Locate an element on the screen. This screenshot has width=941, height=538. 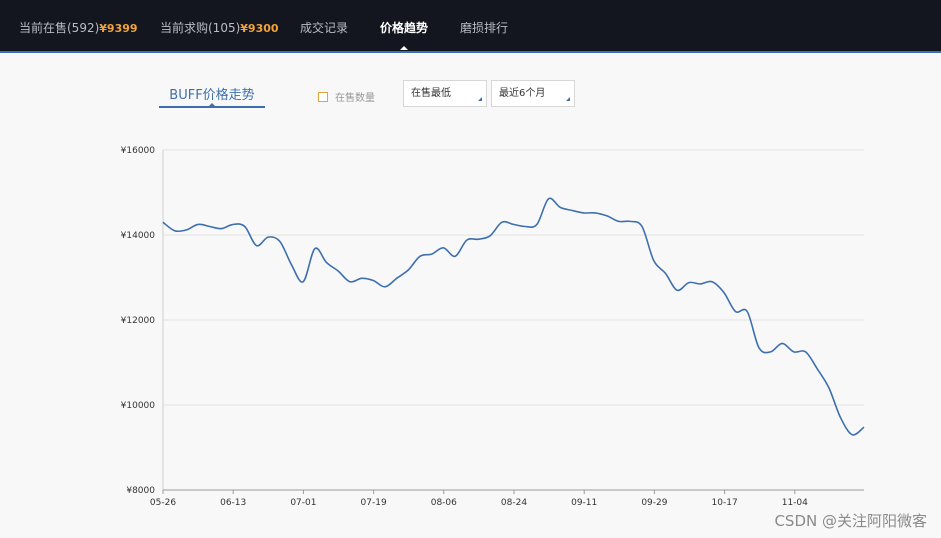
tab-price-trend: 价格趋势 is located at coordinates (404, 26).